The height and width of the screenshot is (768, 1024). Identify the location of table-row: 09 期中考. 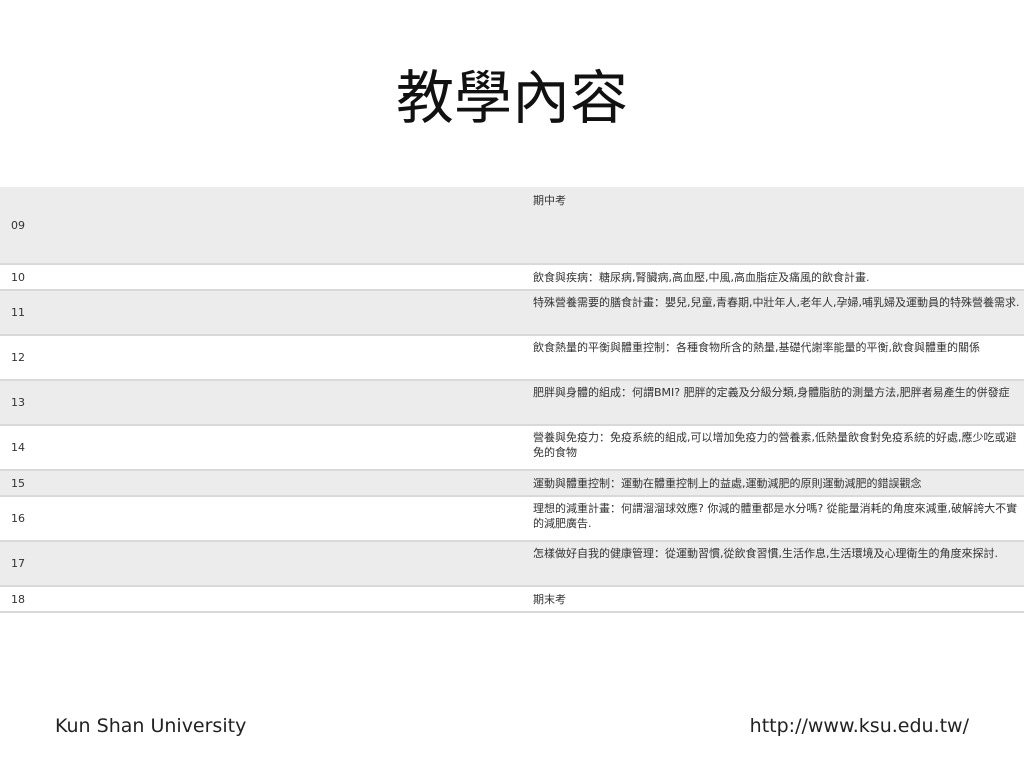
(512, 226).